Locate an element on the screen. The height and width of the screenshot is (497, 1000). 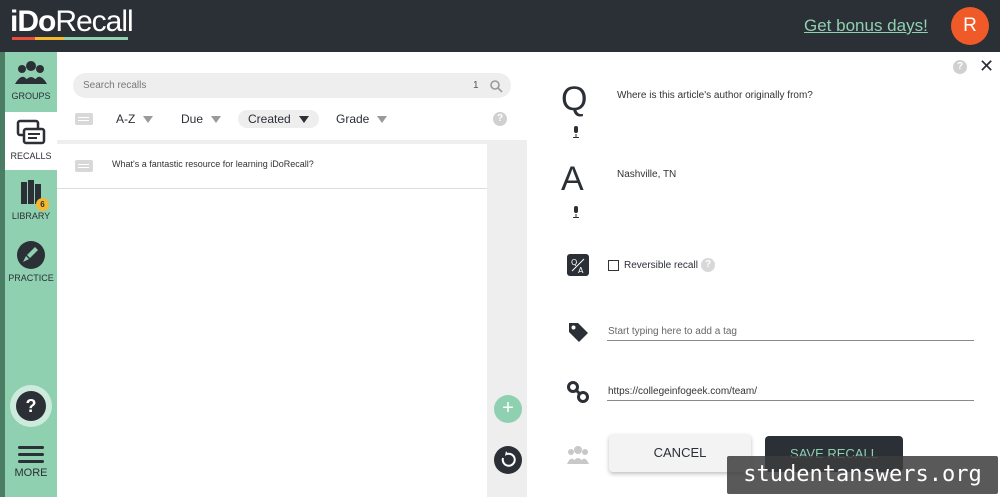
question-letter: Q is located at coordinates (574, 99).